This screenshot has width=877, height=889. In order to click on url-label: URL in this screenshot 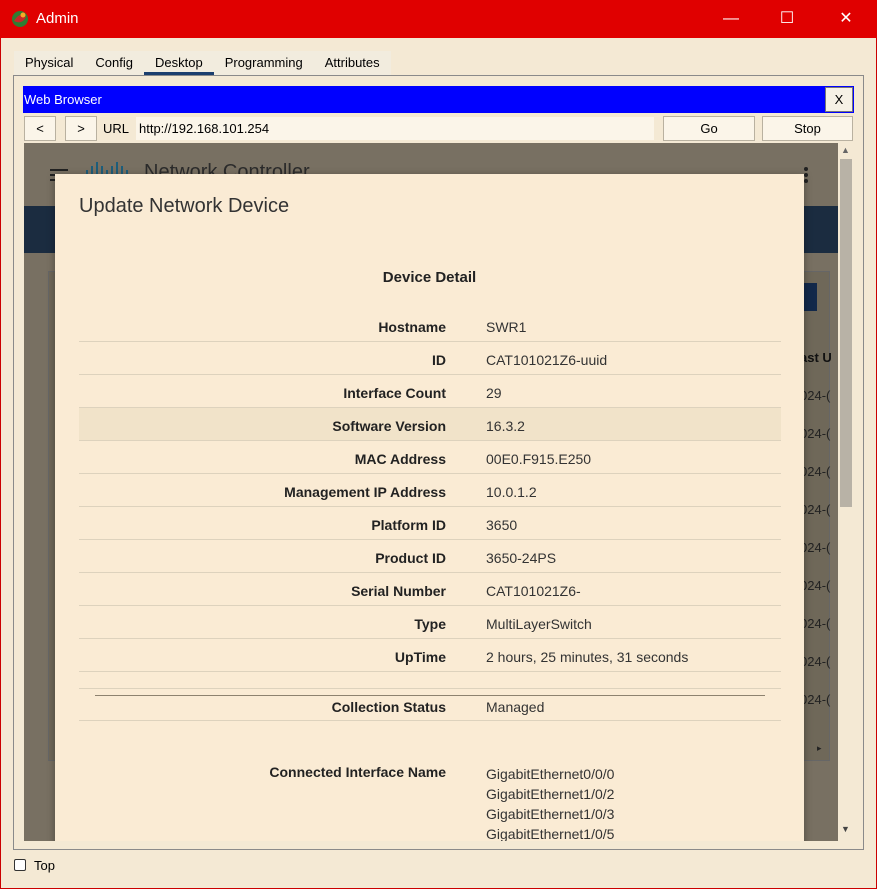, I will do `click(116, 128)`.